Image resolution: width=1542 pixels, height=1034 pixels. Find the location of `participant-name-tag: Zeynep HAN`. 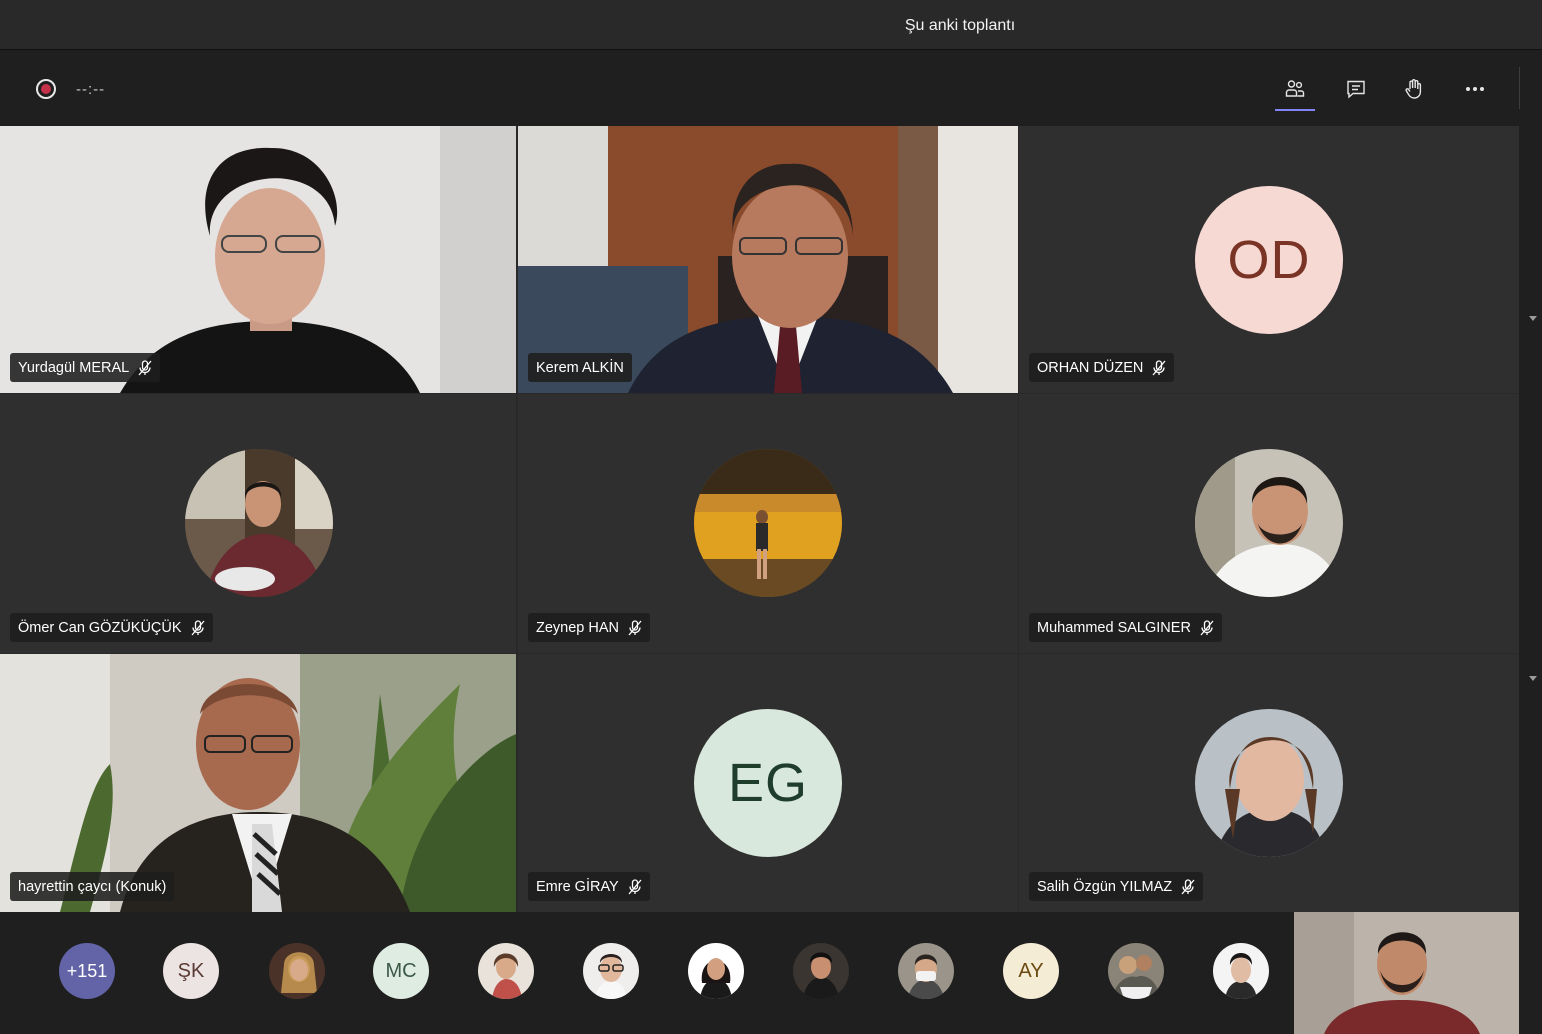

participant-name-tag: Zeynep HAN is located at coordinates (589, 627).